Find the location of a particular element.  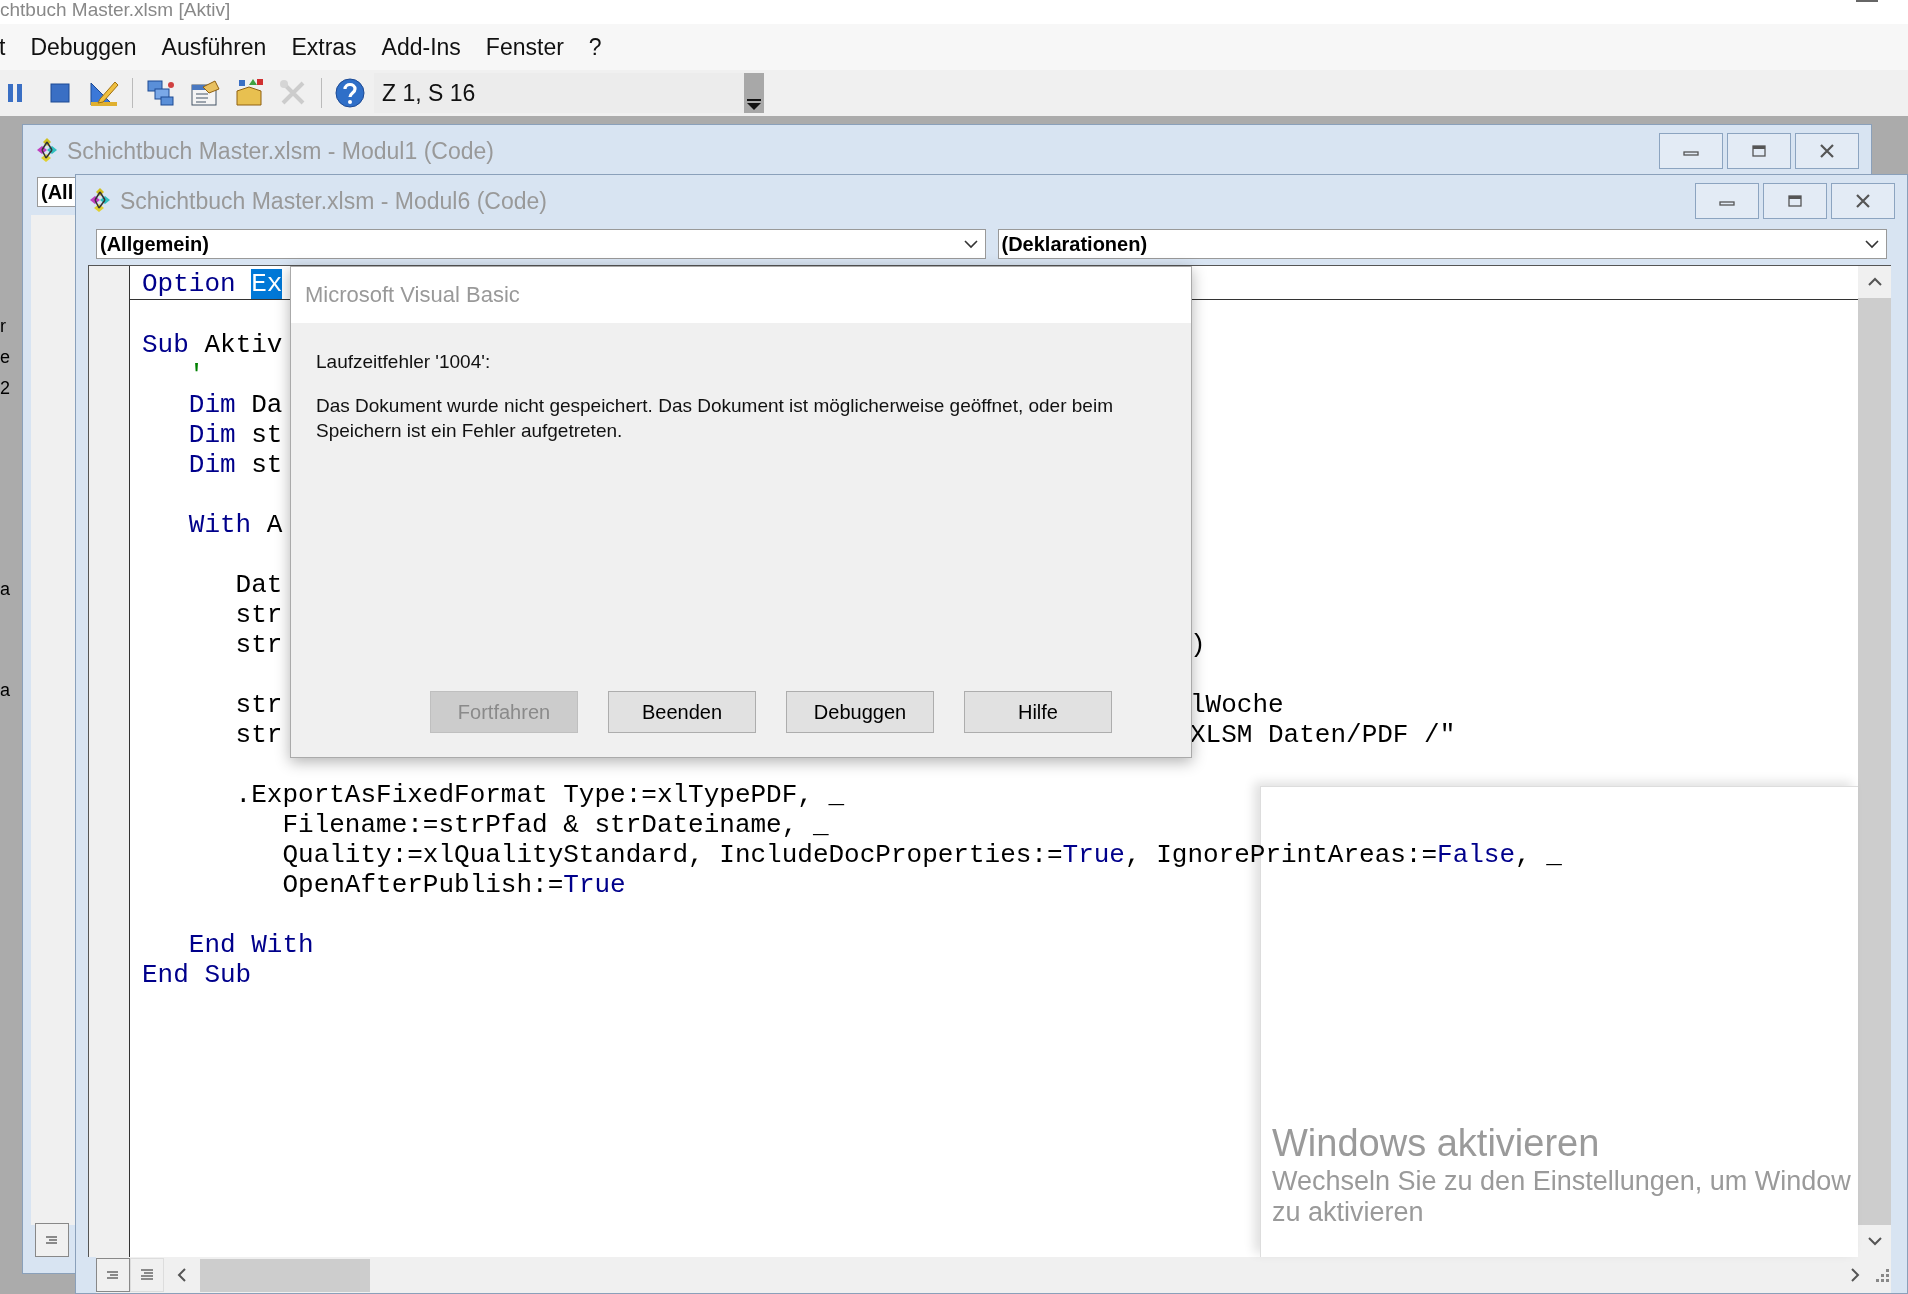

text-fragment: 2 is located at coordinates (5, 388).